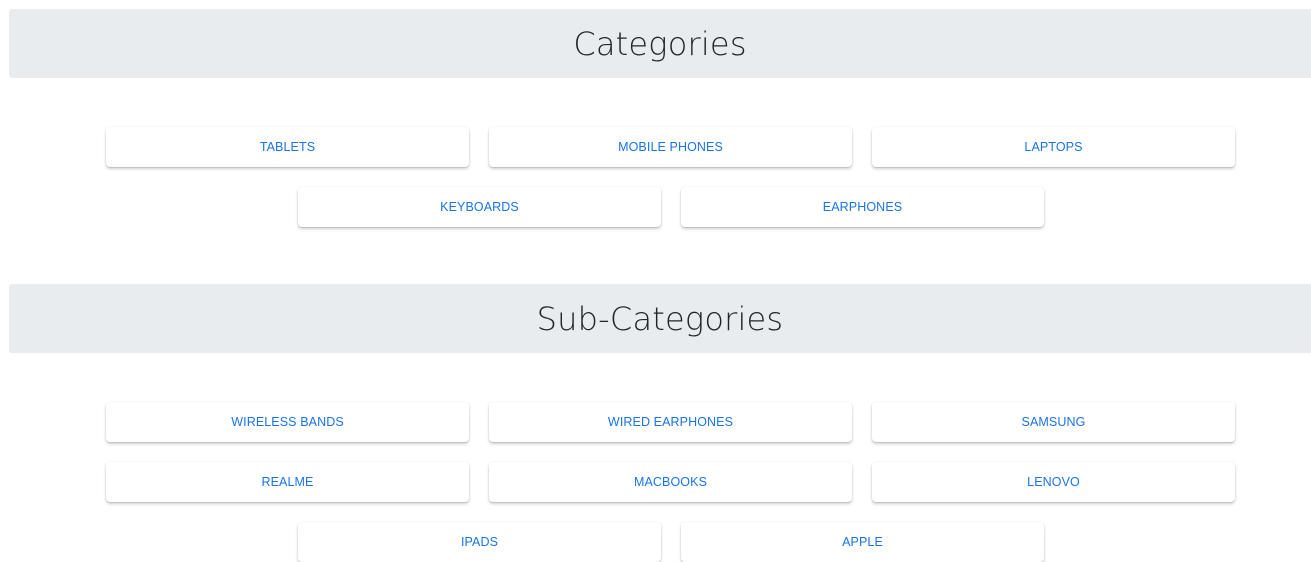 This screenshot has width=1311, height=562. I want to click on category-button-tablets: TABLETS, so click(287, 147).